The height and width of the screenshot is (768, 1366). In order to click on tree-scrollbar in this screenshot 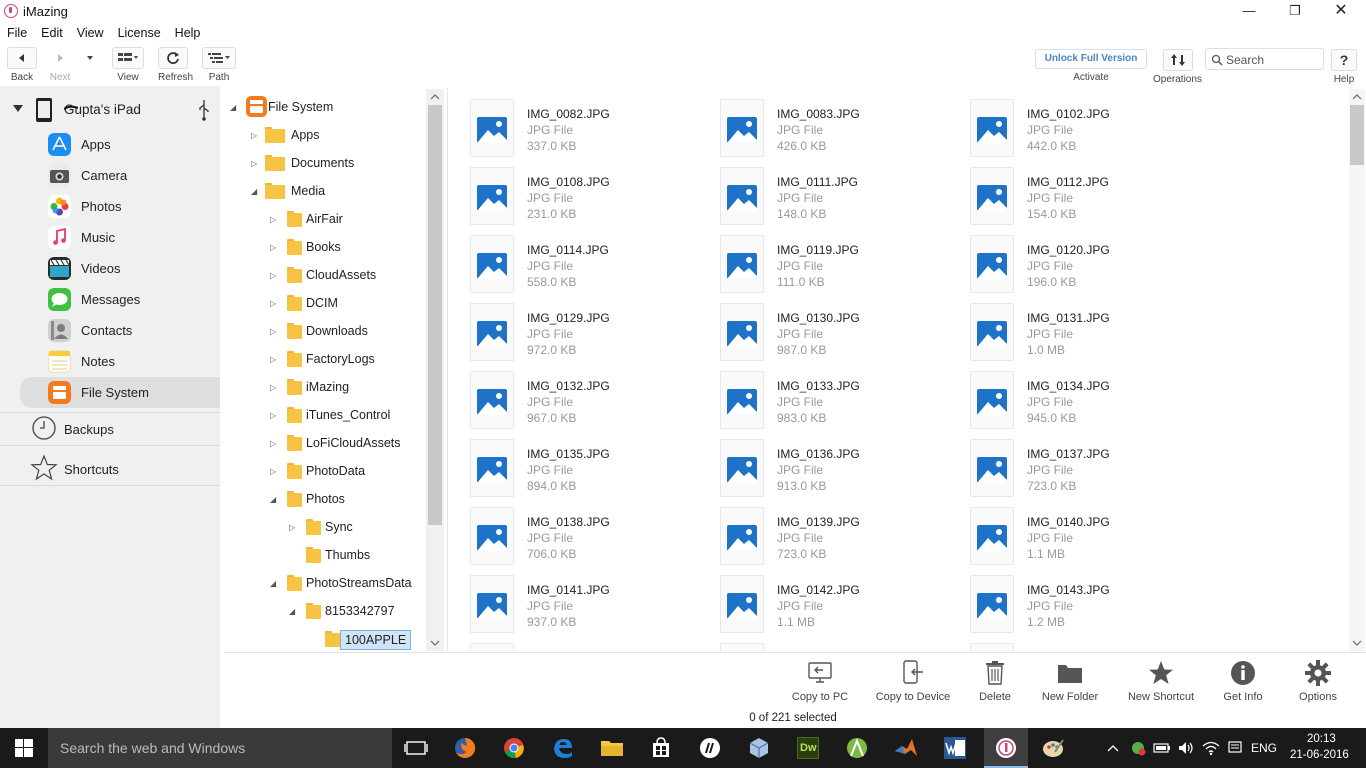, I will do `click(435, 370)`.